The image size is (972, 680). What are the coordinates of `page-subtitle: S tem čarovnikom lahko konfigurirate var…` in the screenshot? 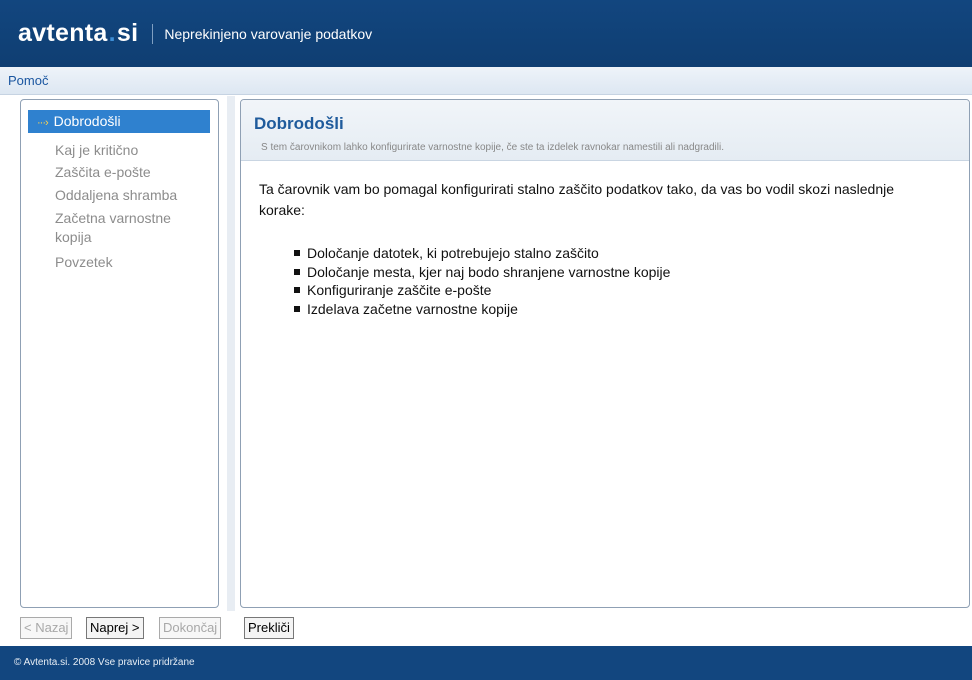 It's located at (493, 147).